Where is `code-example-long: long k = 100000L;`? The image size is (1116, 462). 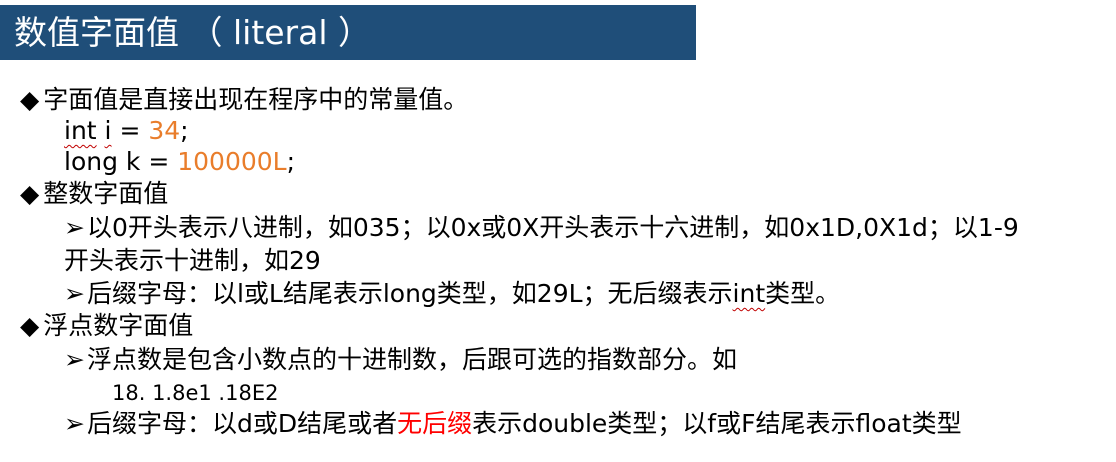 code-example-long: long k = 100000L; is located at coordinates (179, 162).